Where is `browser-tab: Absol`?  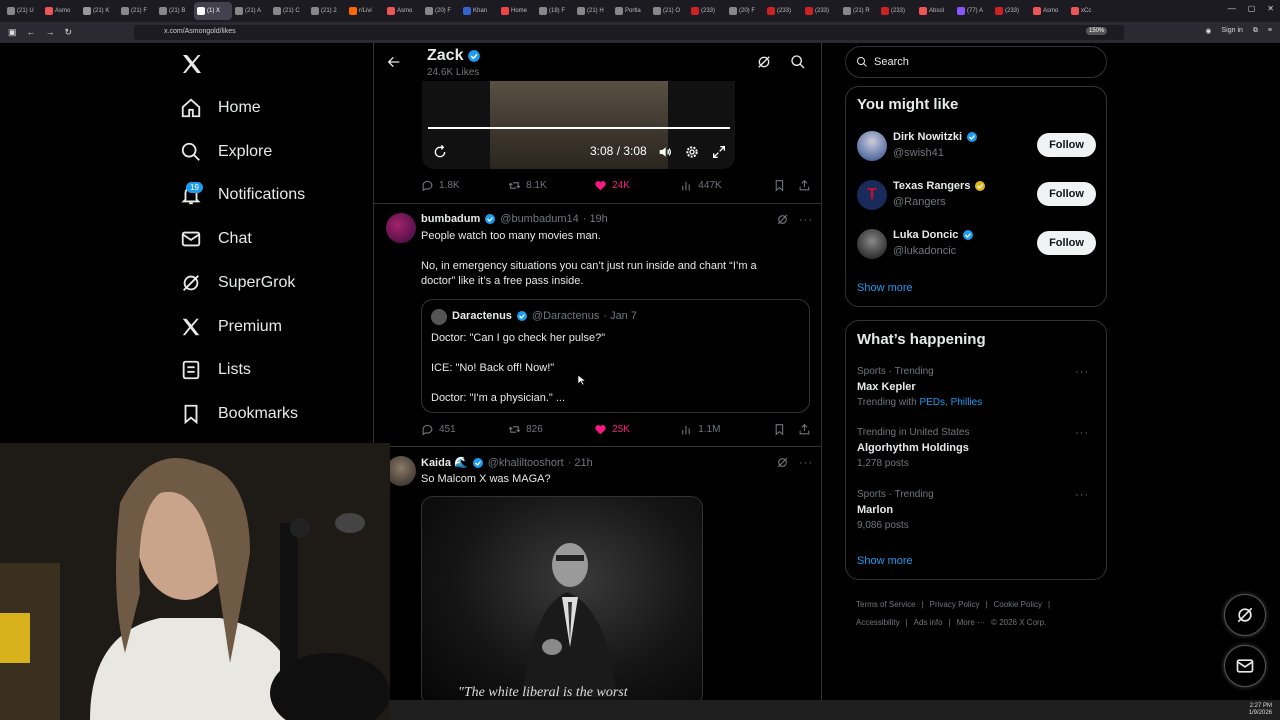 browser-tab: Absol is located at coordinates (935, 11).